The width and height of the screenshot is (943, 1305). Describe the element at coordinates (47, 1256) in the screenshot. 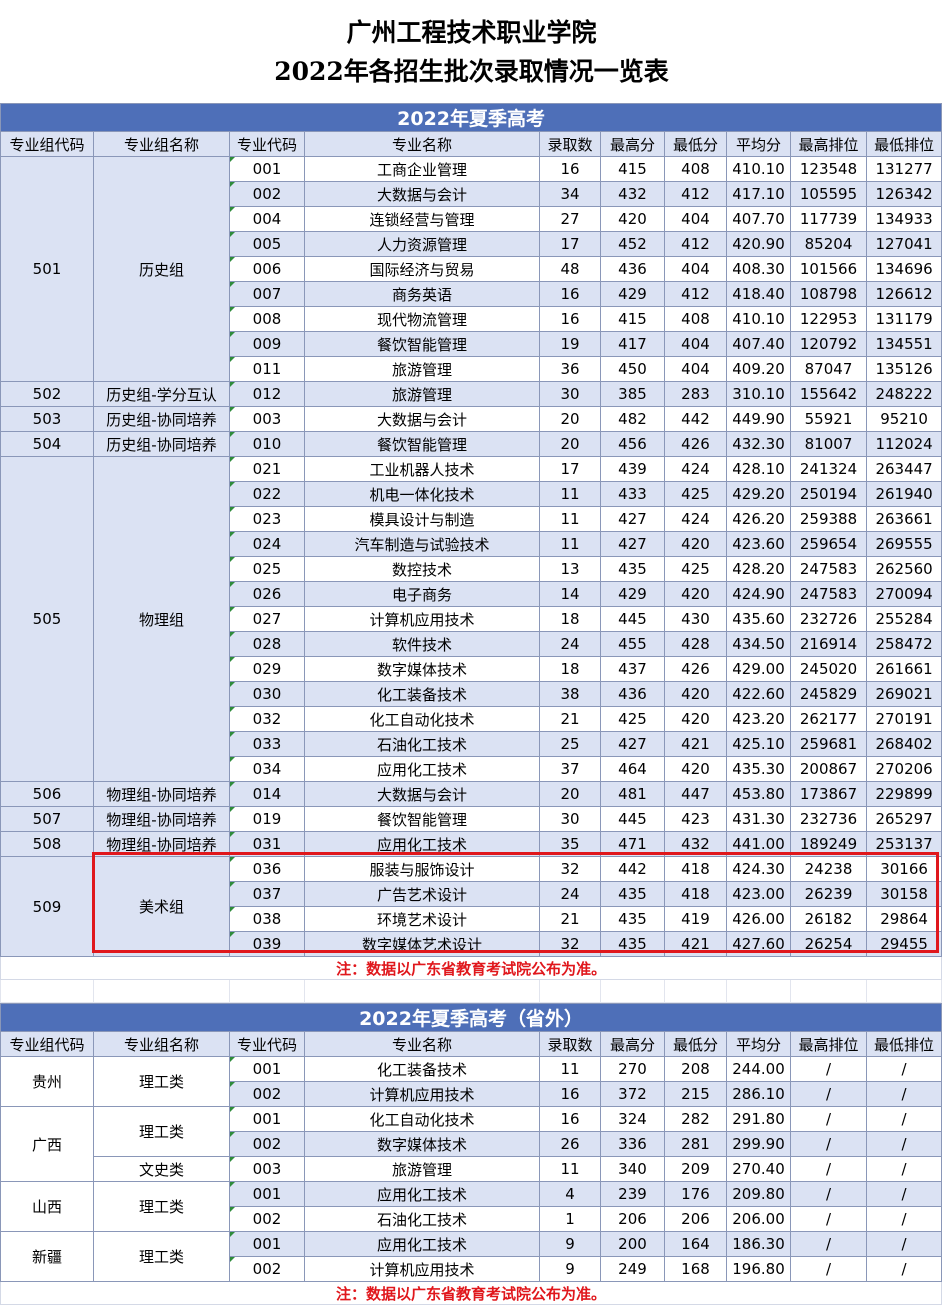

I see `province-name: 新疆` at that location.